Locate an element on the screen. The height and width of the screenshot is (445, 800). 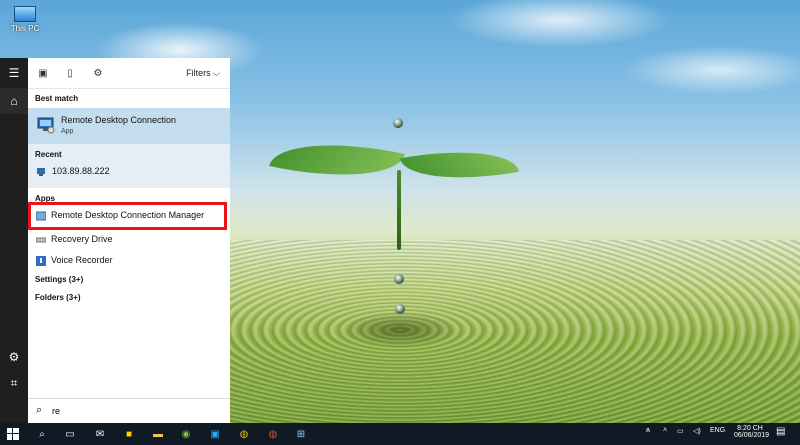
windows-start-icon is located at coordinates (13, 434).